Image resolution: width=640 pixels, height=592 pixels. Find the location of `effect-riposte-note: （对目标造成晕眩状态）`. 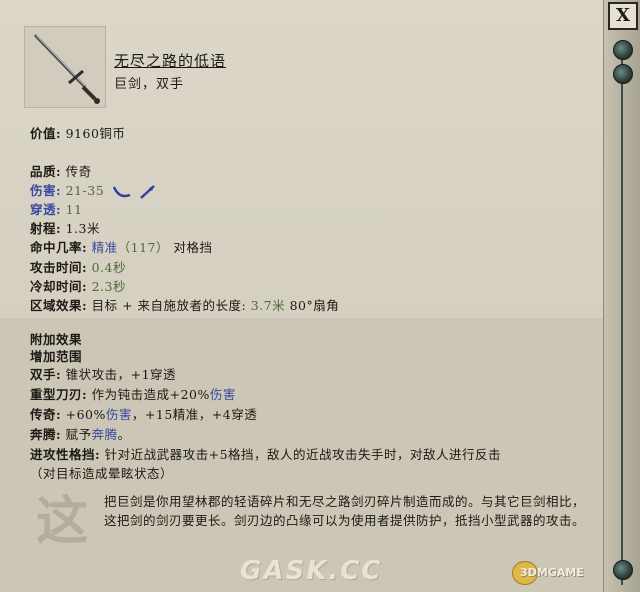

effect-riposte-note: （对目标造成晕眩状态） is located at coordinates (101, 472).